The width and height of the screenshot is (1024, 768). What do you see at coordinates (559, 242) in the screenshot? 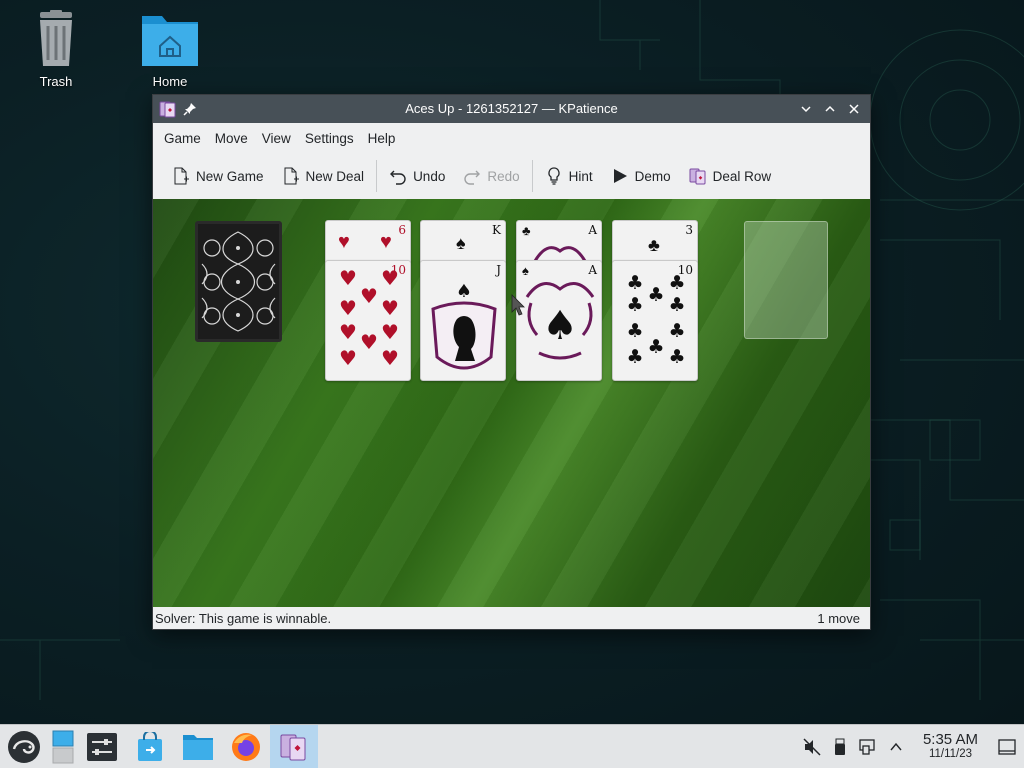
I see `card-ace-clubs: A ♣` at bounding box center [559, 242].